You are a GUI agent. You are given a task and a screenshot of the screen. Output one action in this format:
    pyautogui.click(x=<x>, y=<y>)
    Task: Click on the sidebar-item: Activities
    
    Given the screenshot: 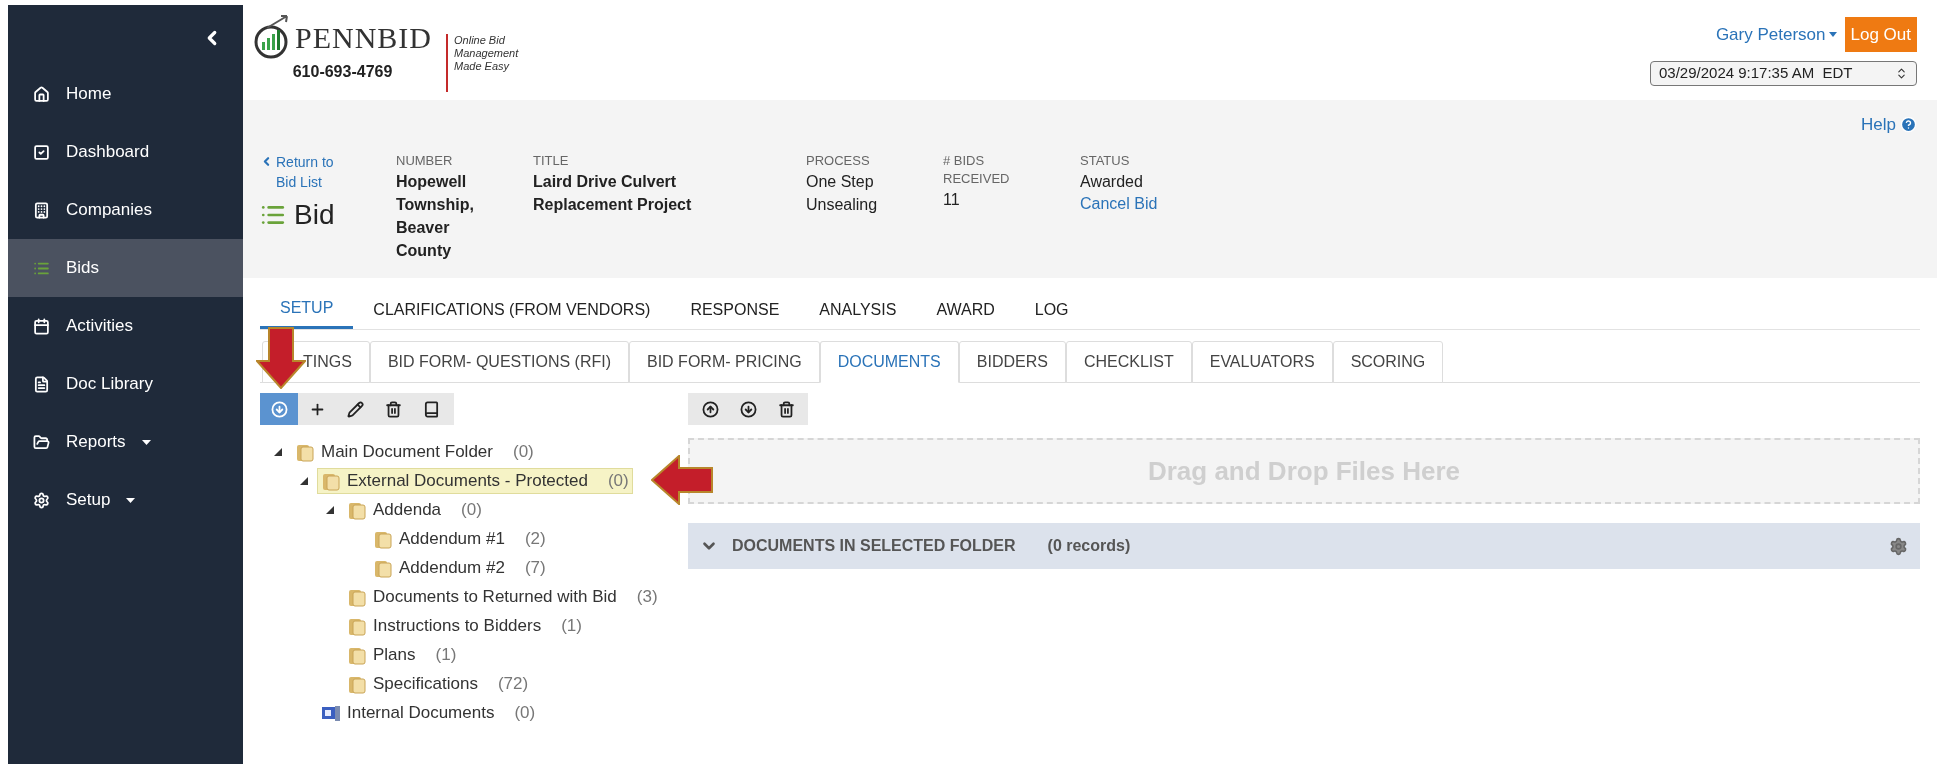 What is the action you would take?
    pyautogui.click(x=125, y=326)
    